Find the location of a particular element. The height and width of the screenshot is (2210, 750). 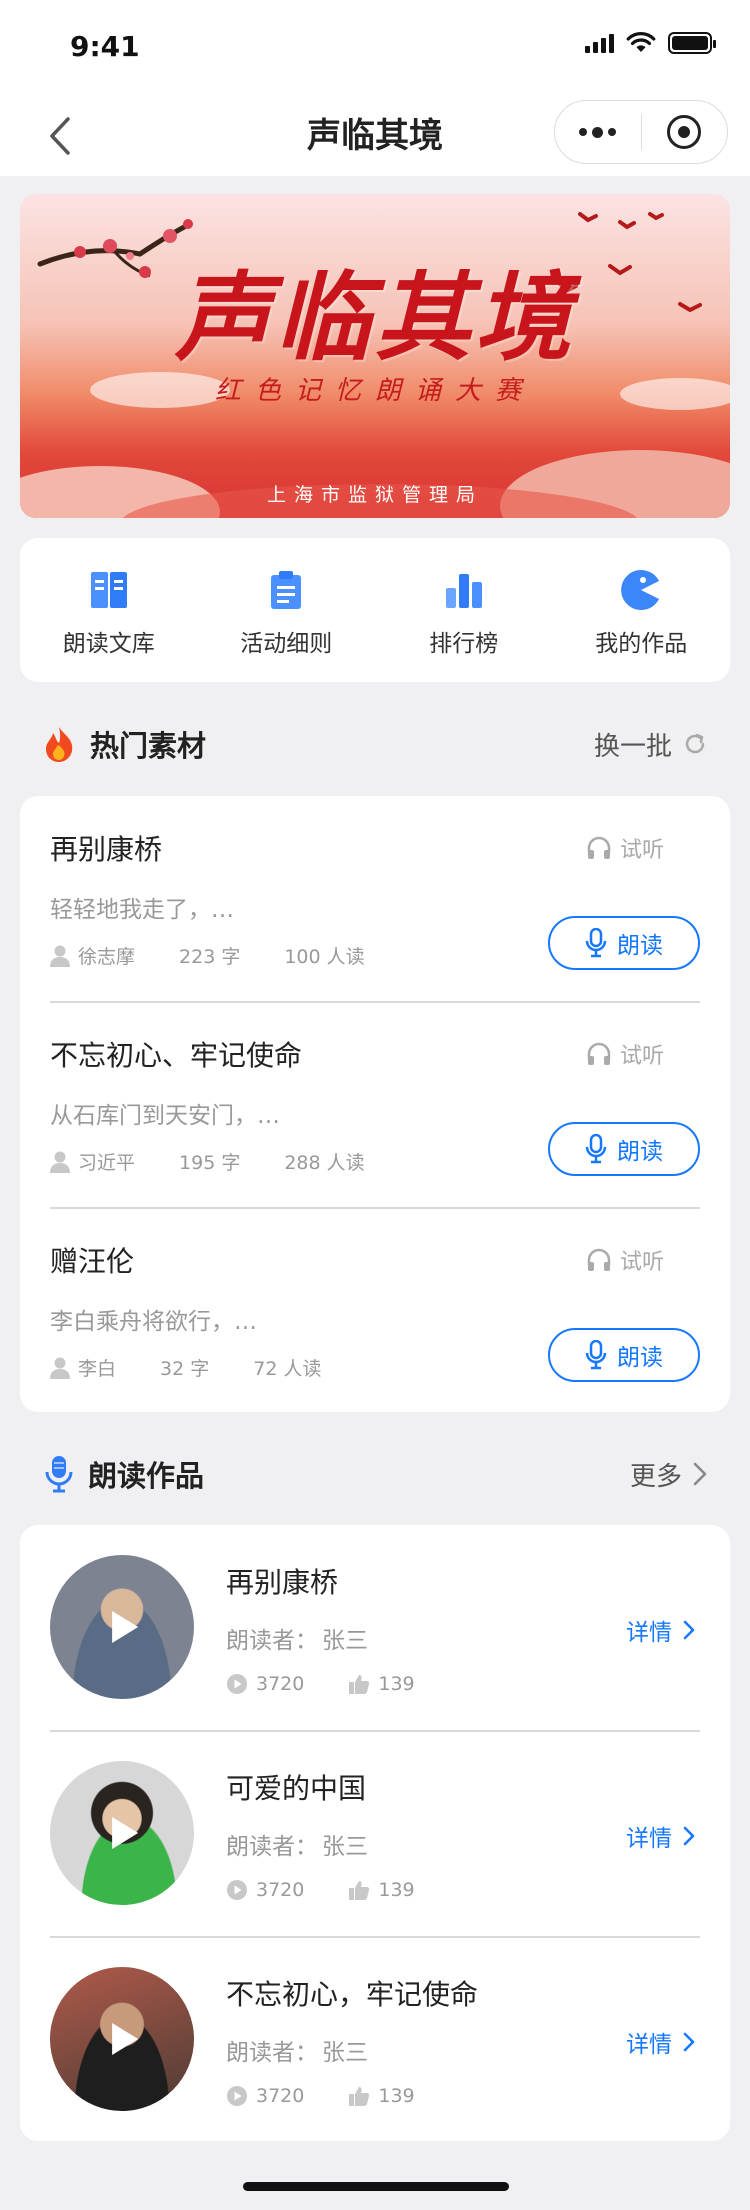

battery-icon is located at coordinates (692, 43).